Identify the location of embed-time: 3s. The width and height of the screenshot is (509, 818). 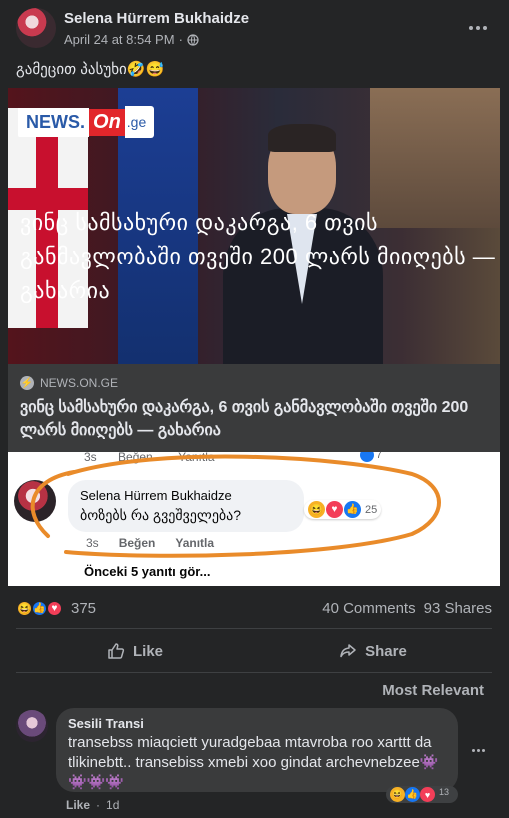
(92, 543).